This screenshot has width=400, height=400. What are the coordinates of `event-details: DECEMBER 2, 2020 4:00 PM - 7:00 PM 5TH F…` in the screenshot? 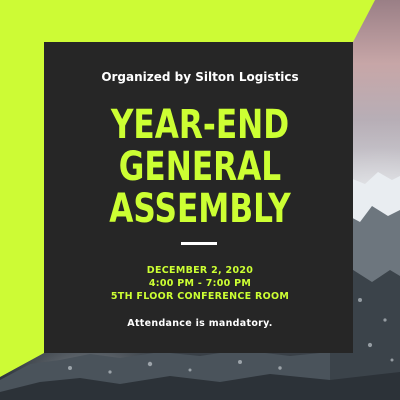 It's located at (200, 283).